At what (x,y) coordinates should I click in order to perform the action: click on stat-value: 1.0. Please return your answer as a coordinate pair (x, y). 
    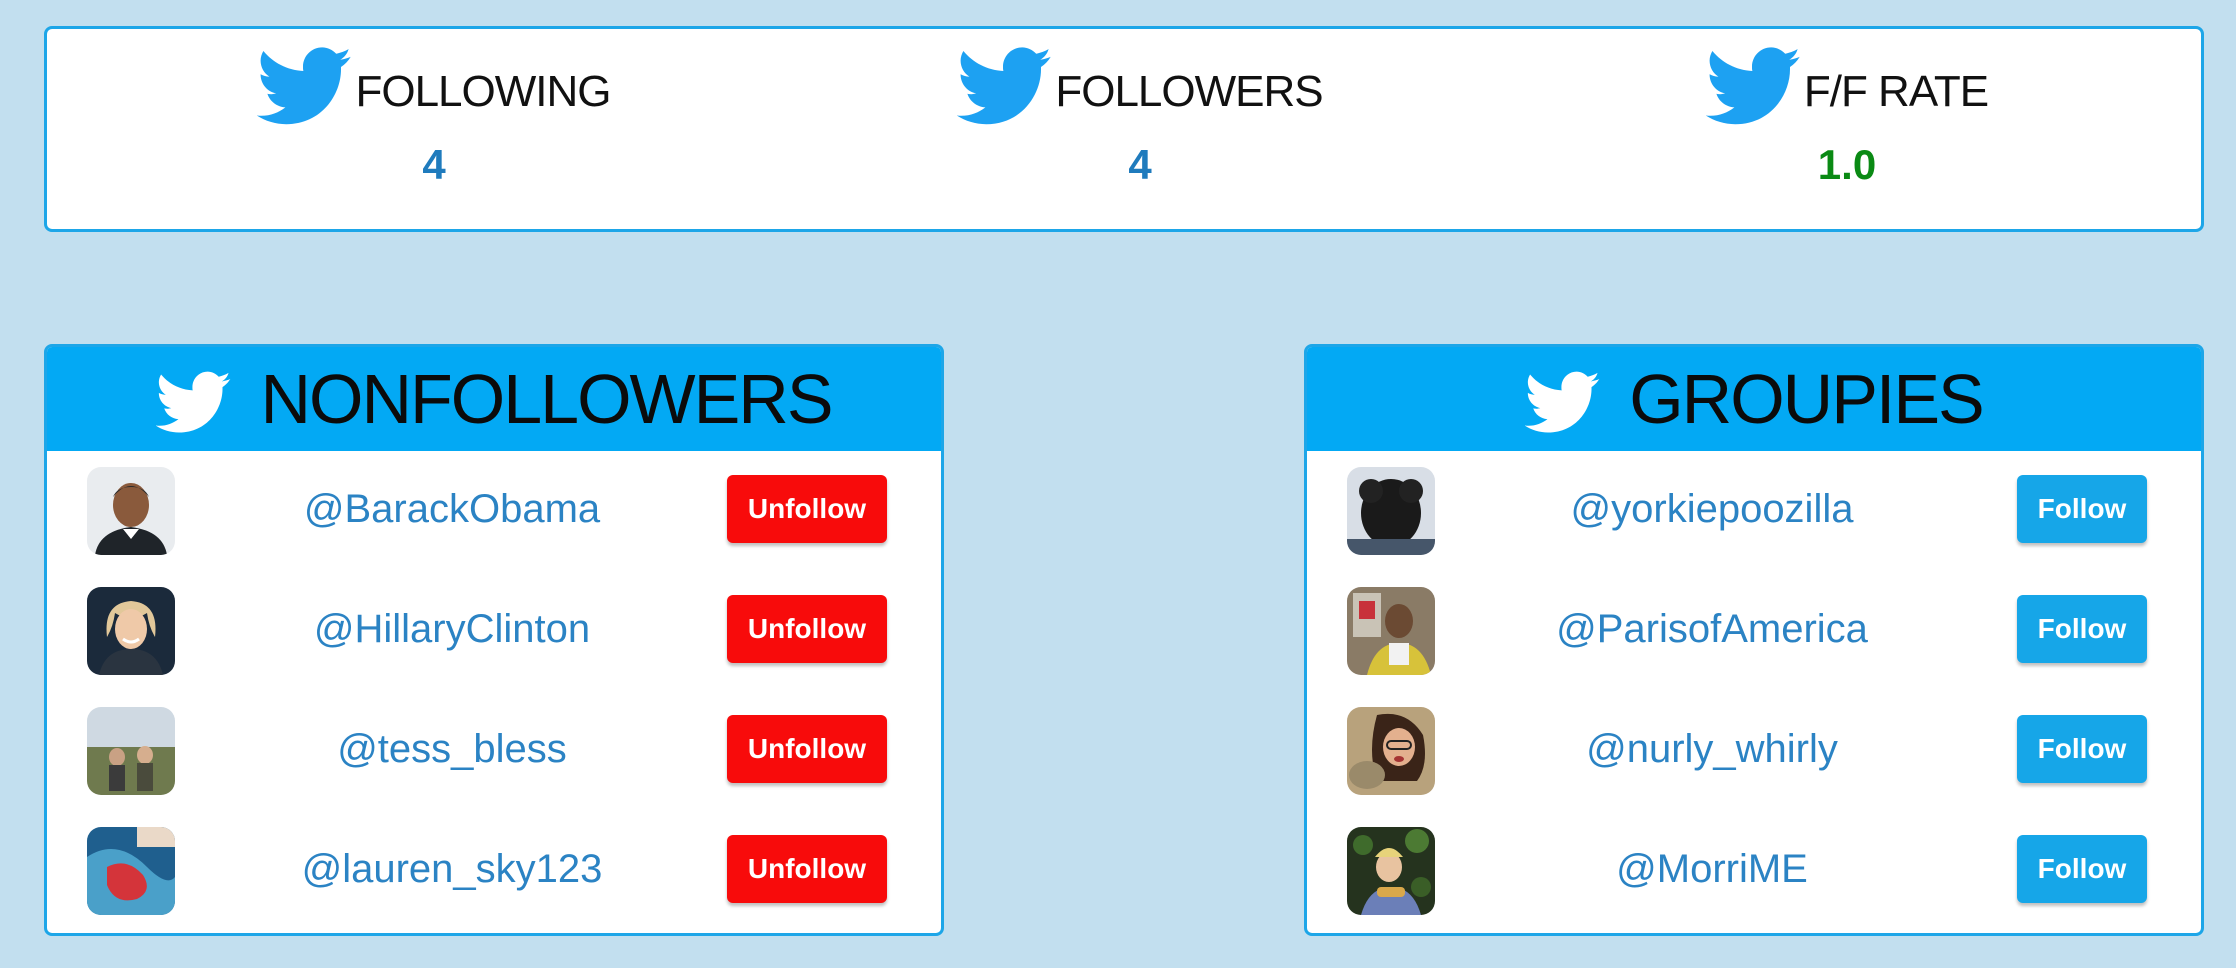
    Looking at the image, I should click on (1847, 164).